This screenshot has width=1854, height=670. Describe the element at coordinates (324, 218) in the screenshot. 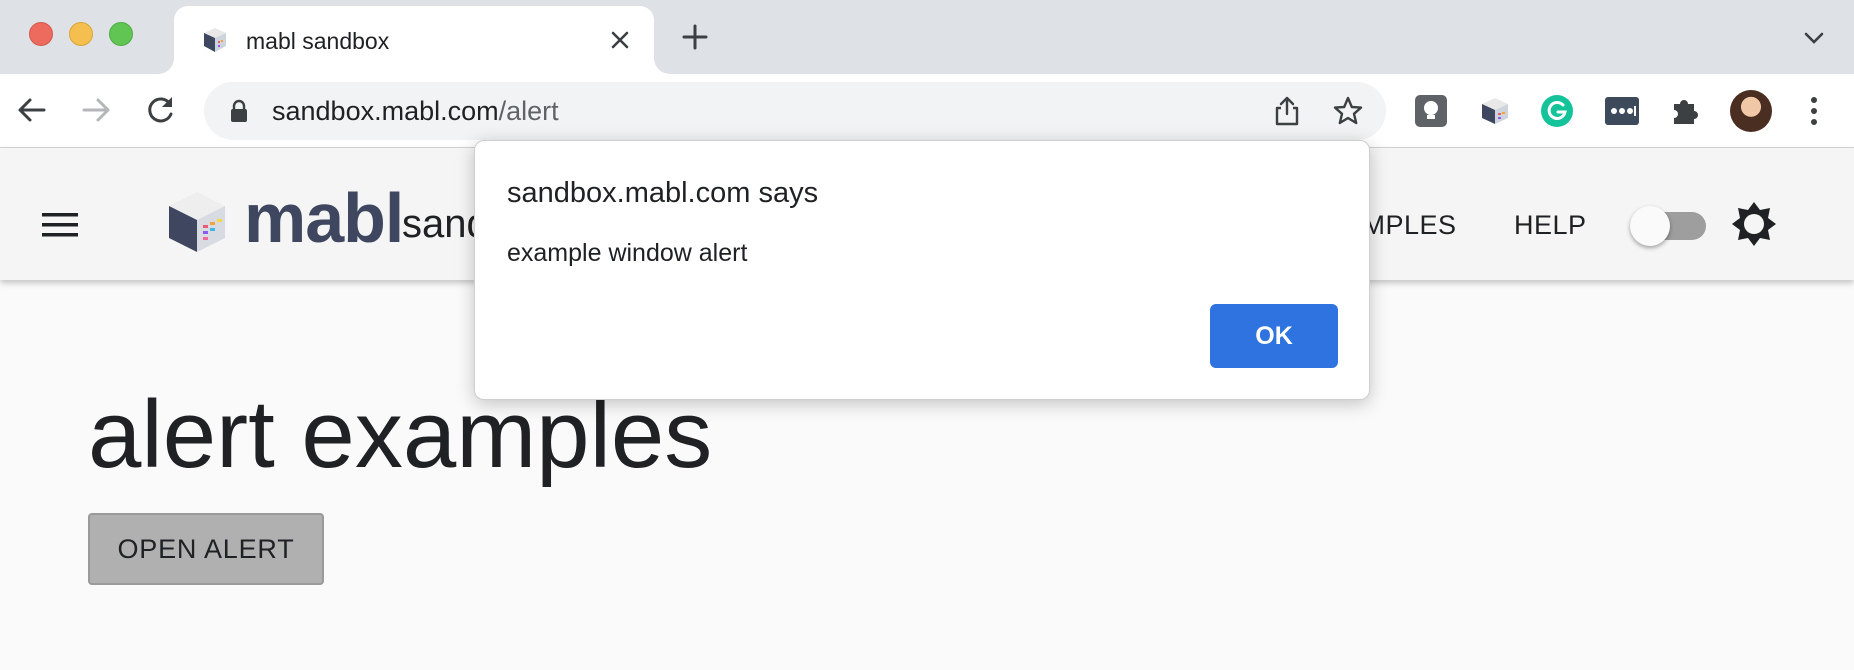

I see `logo-text: mabl` at that location.